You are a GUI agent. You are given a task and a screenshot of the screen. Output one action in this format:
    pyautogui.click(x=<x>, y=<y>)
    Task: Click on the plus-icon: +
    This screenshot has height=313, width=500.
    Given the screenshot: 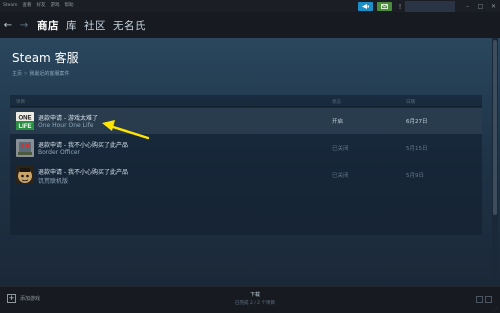 What is the action you would take?
    pyautogui.click(x=11, y=298)
    